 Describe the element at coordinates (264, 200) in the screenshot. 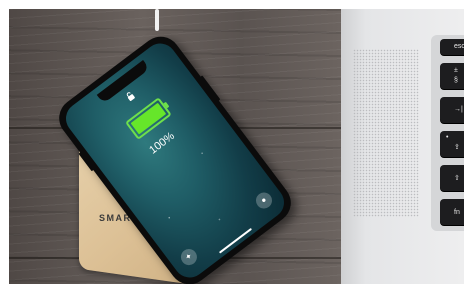

I see `camera-icon: ●` at that location.